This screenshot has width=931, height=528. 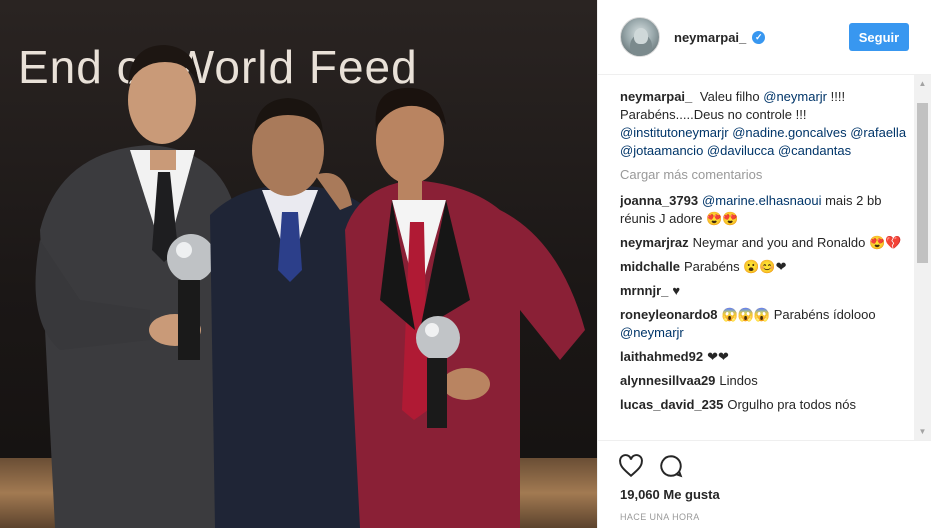 I want to click on comment-username: roneyleonardo8, so click(x=669, y=314).